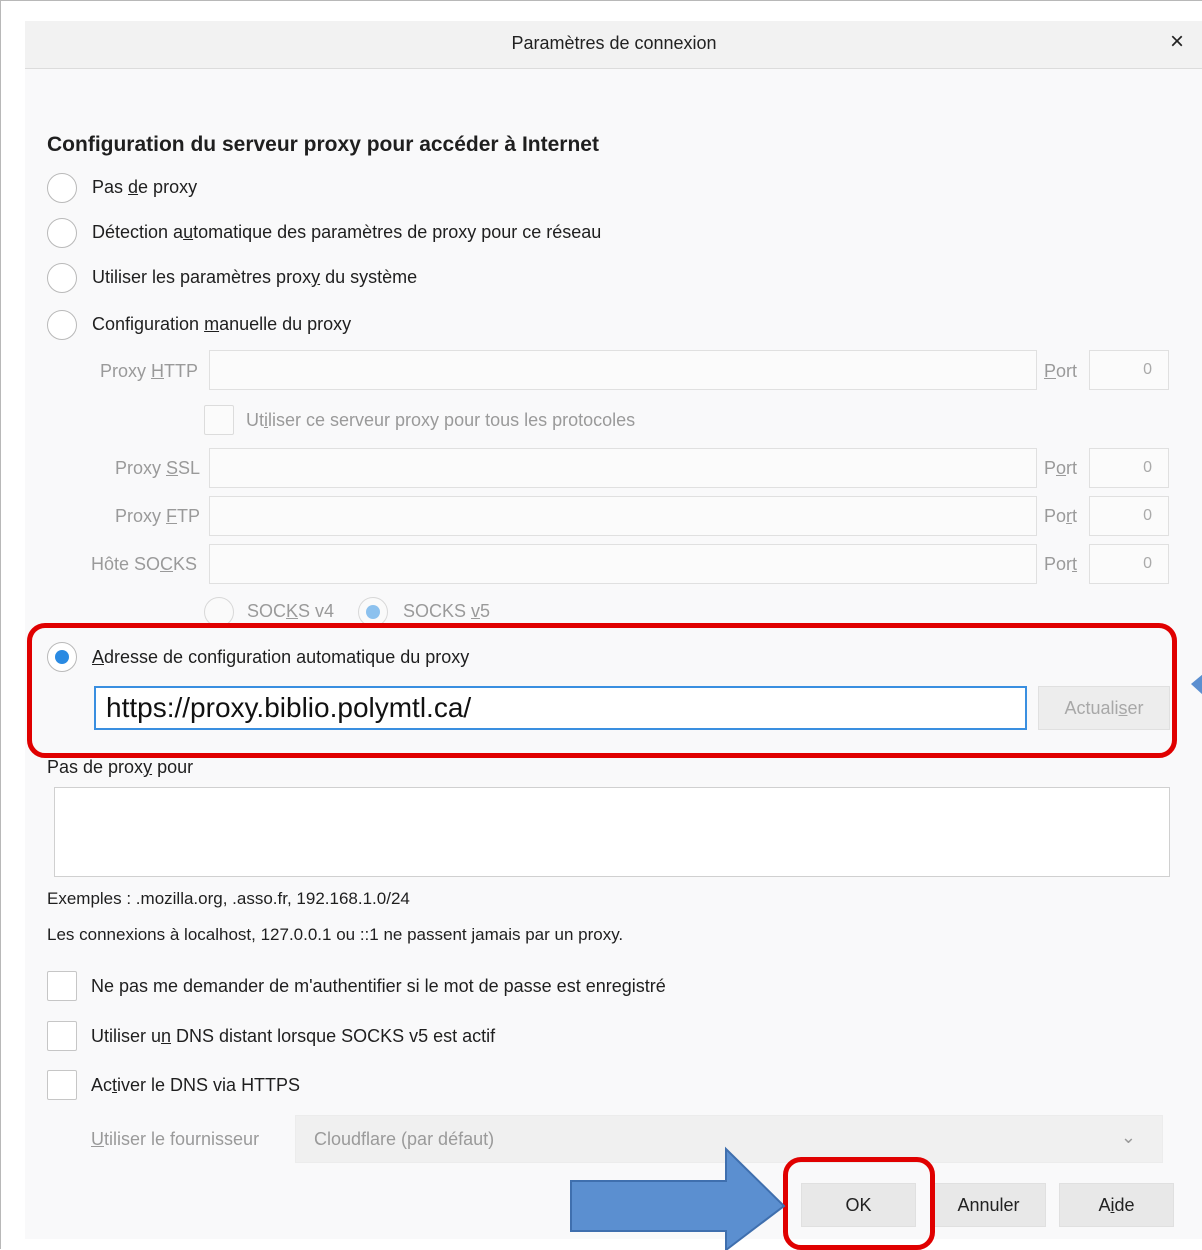 The image size is (1202, 1250). What do you see at coordinates (678, 1198) in the screenshot?
I see `arrow-to-ok-icon` at bounding box center [678, 1198].